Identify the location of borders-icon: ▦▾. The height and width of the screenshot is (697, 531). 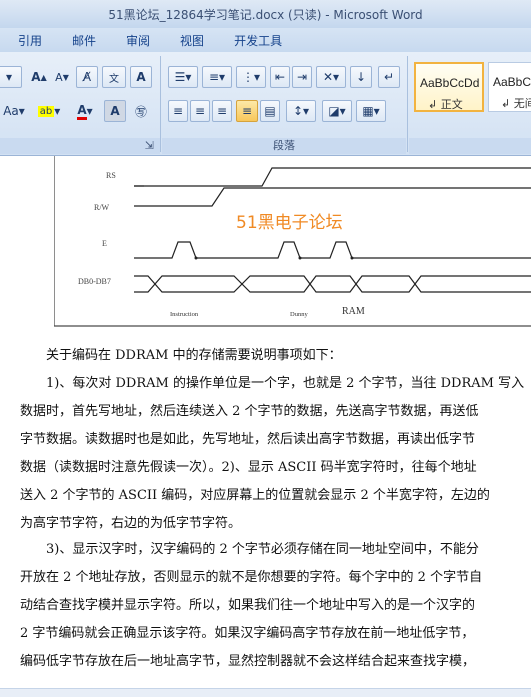
(371, 111).